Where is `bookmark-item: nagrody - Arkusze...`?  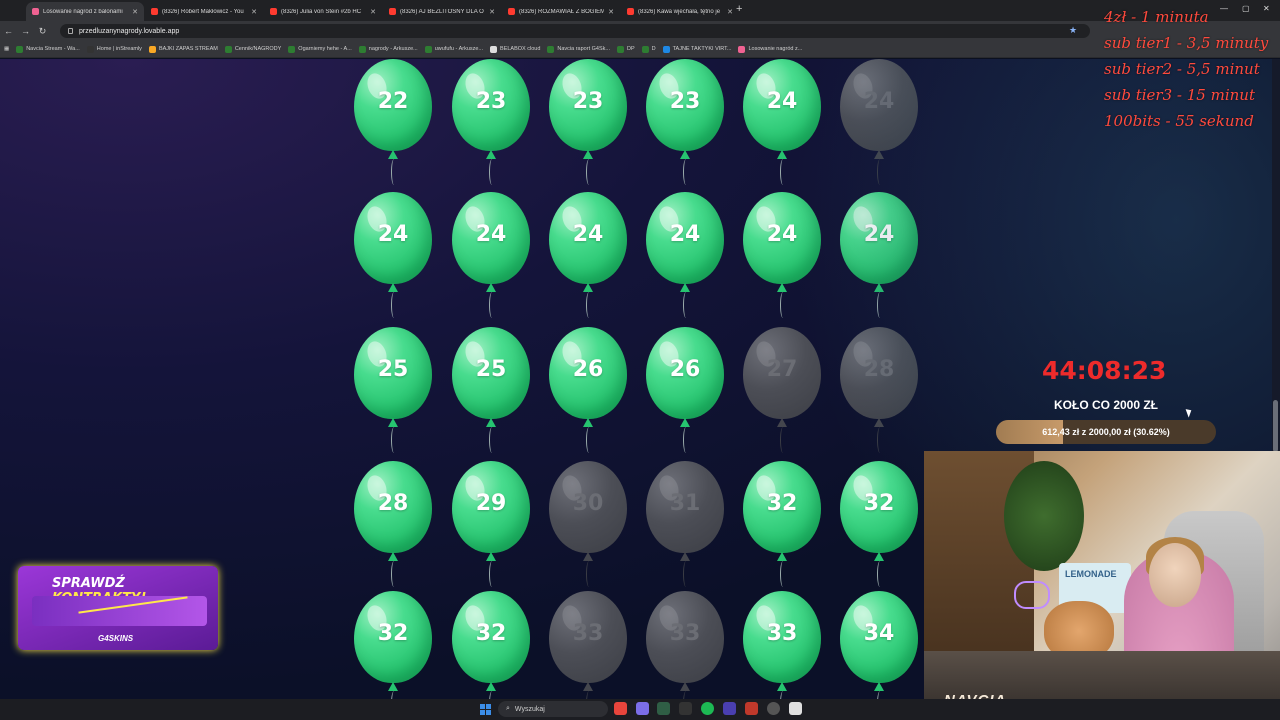
bookmark-item: nagrody - Arkusze... is located at coordinates (388, 49).